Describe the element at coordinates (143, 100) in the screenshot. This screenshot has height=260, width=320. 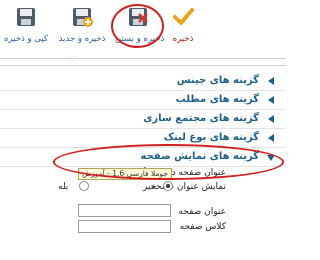
I see `panel-header-article-options: گزینه های مطلب` at that location.